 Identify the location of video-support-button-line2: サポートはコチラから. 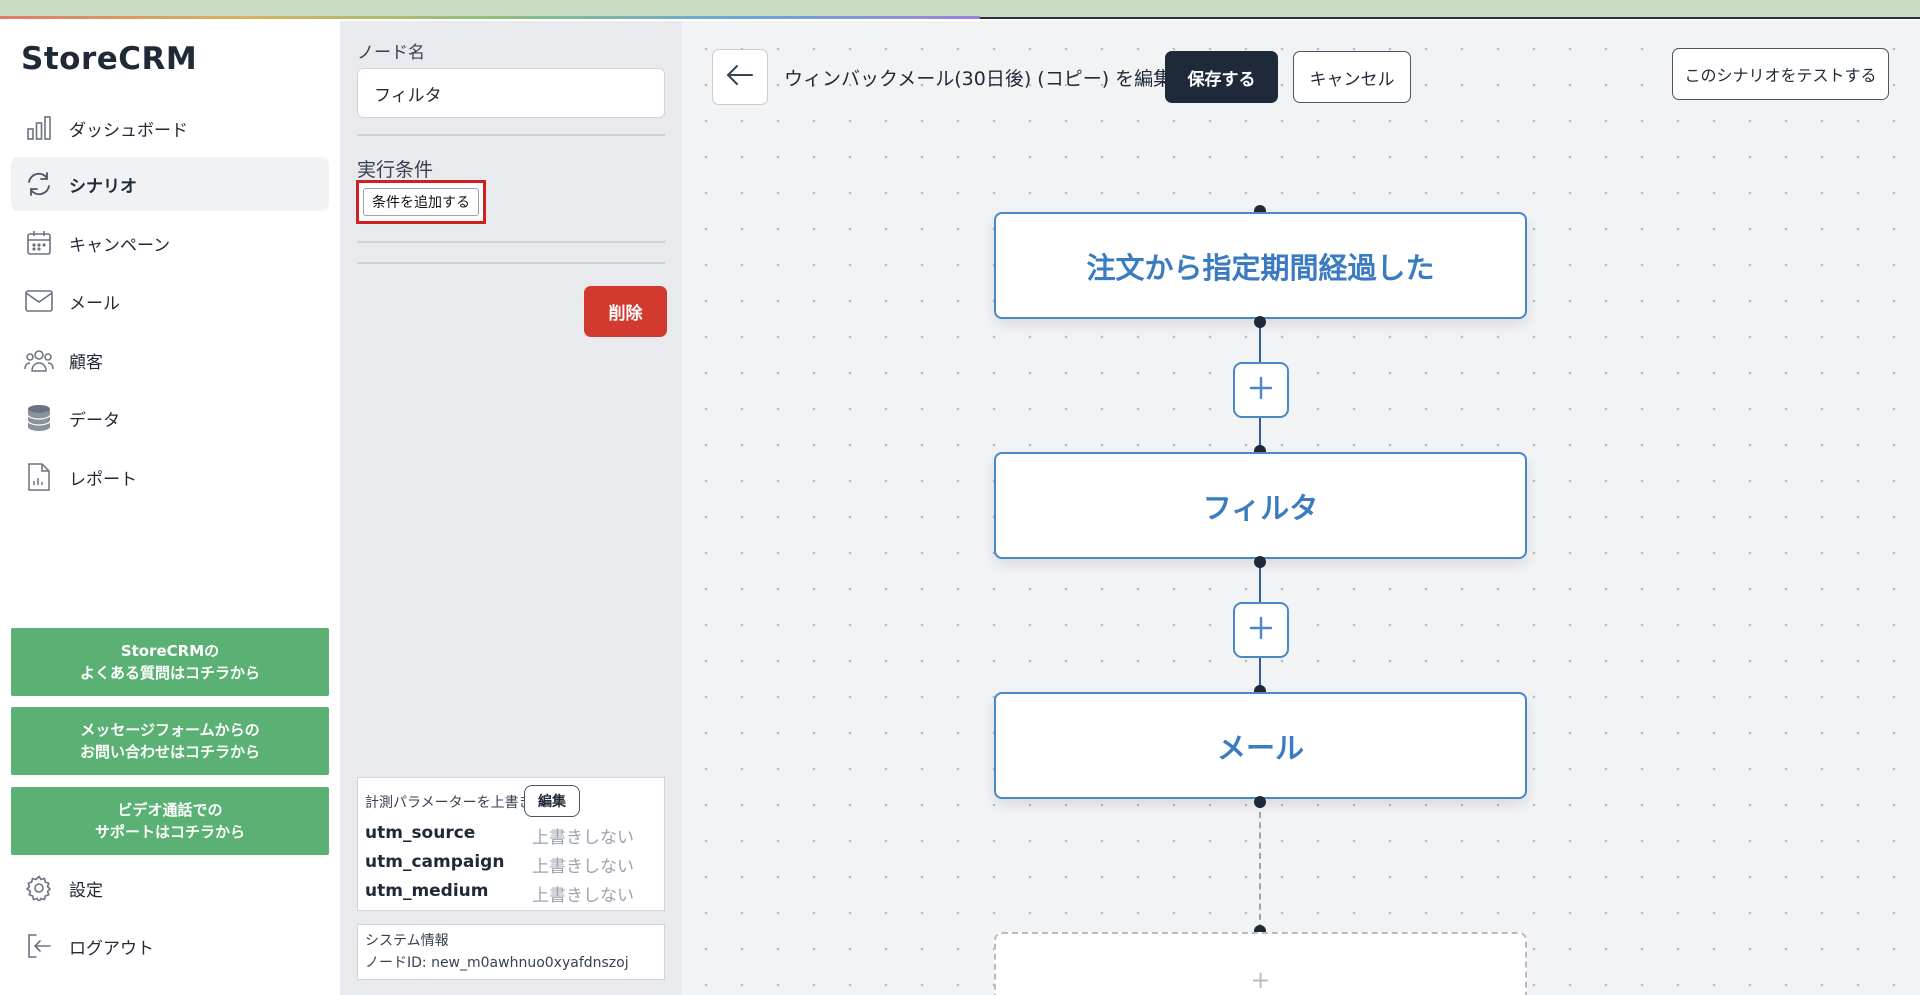
(169, 832).